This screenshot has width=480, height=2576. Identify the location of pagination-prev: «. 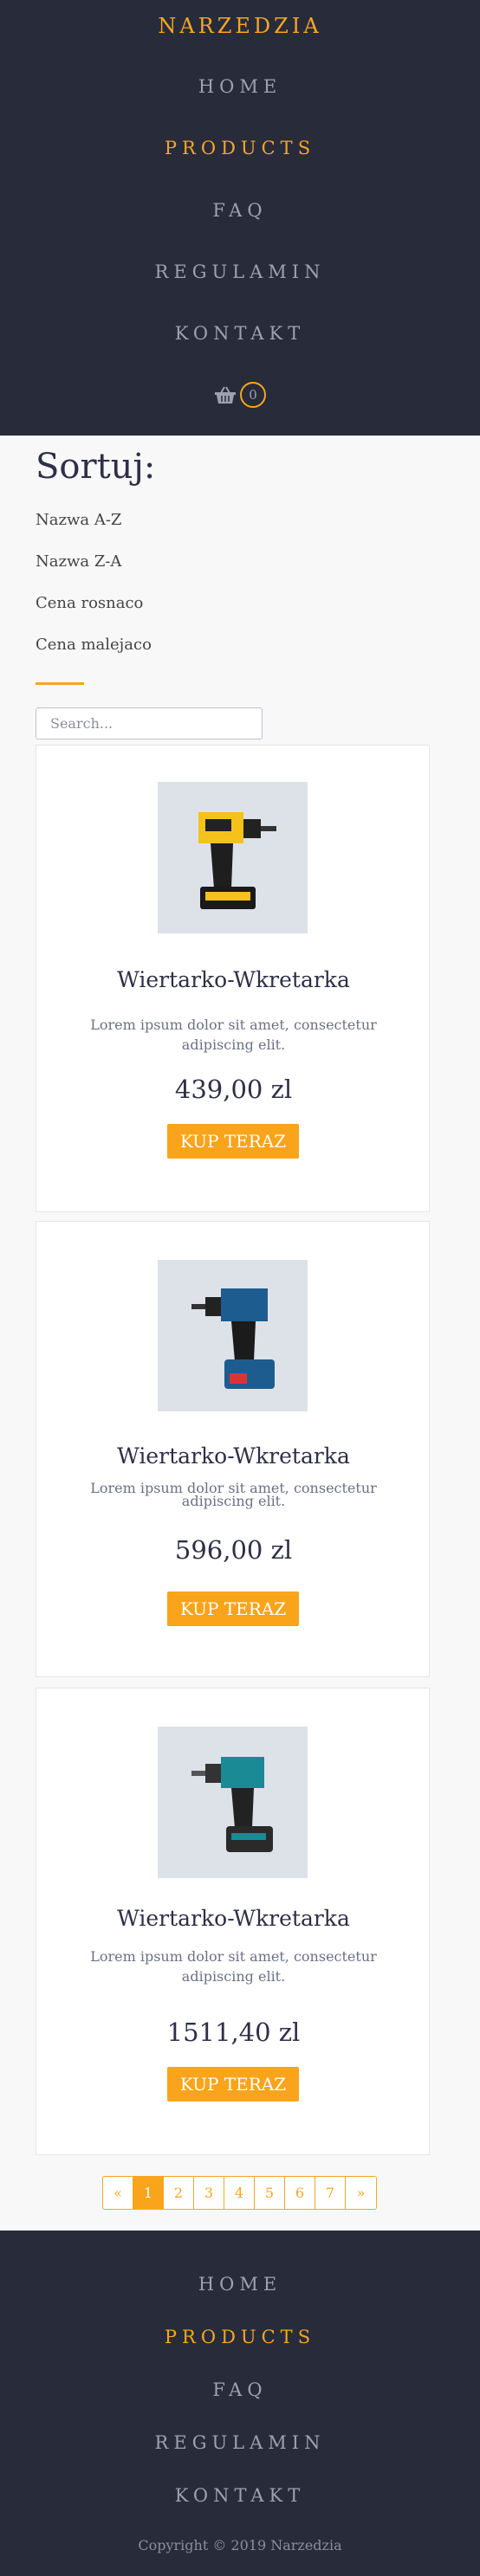
(118, 2193).